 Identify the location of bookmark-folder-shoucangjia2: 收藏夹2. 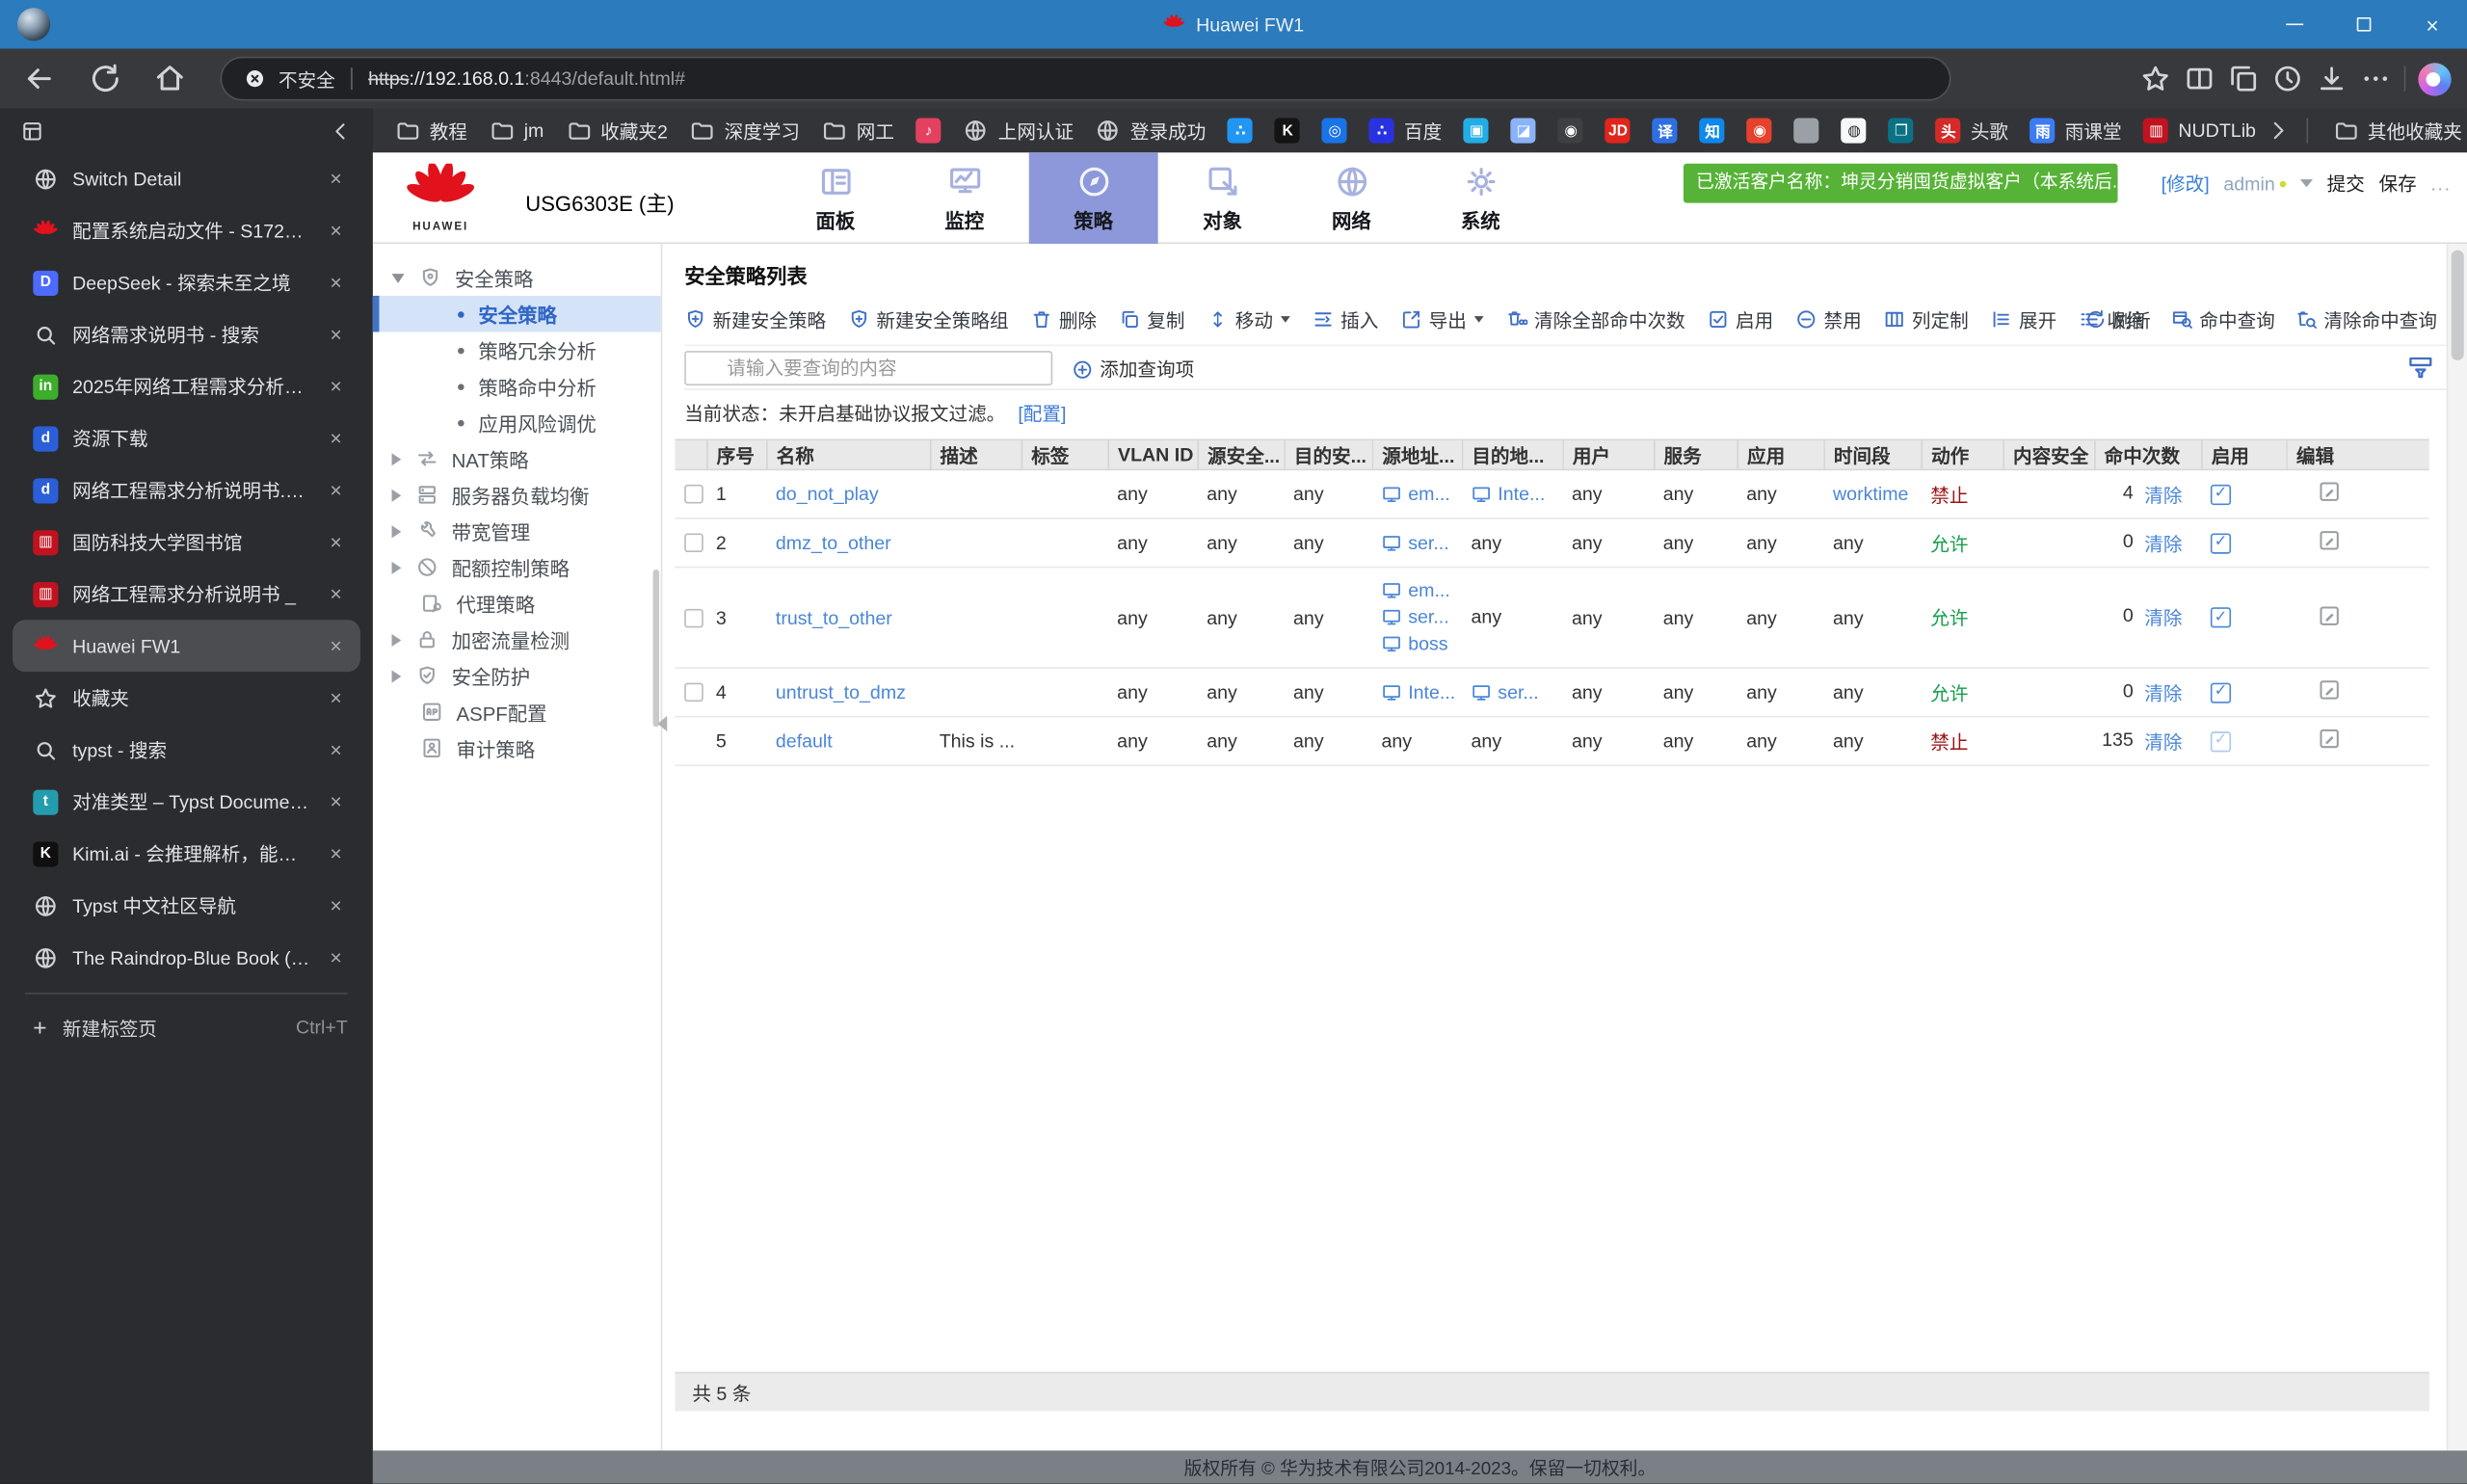
(616, 130).